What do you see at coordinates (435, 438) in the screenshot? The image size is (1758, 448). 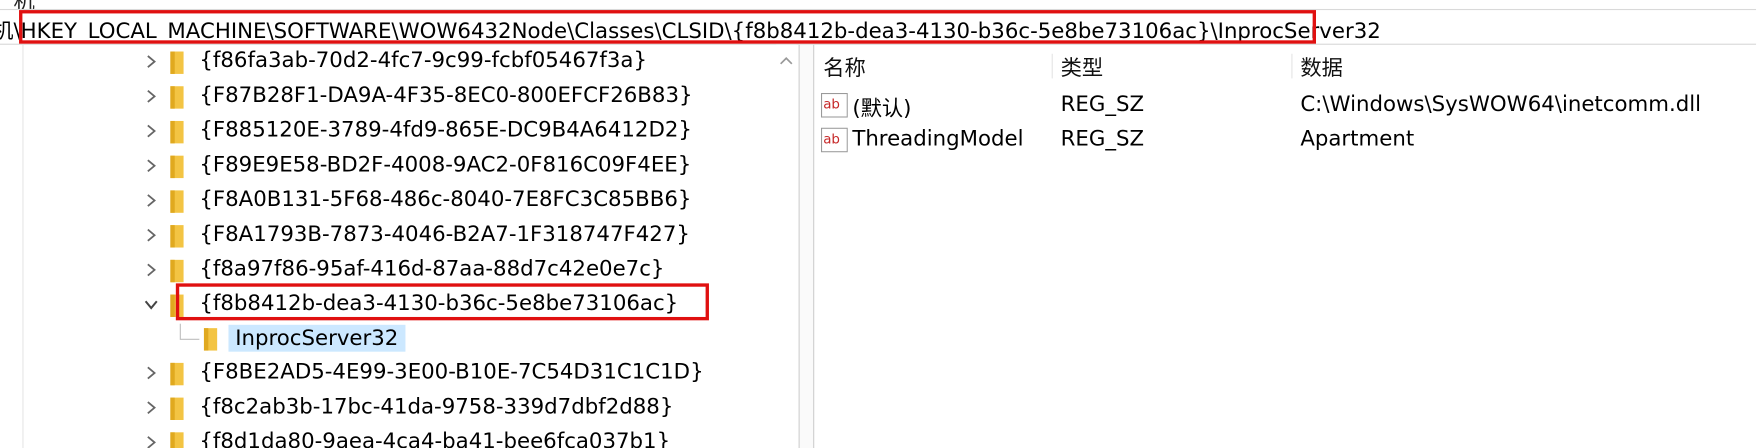 I see `tree-item-label: {f8d1da80-9aea-4ca4-ba41-bee6fca037b1}` at bounding box center [435, 438].